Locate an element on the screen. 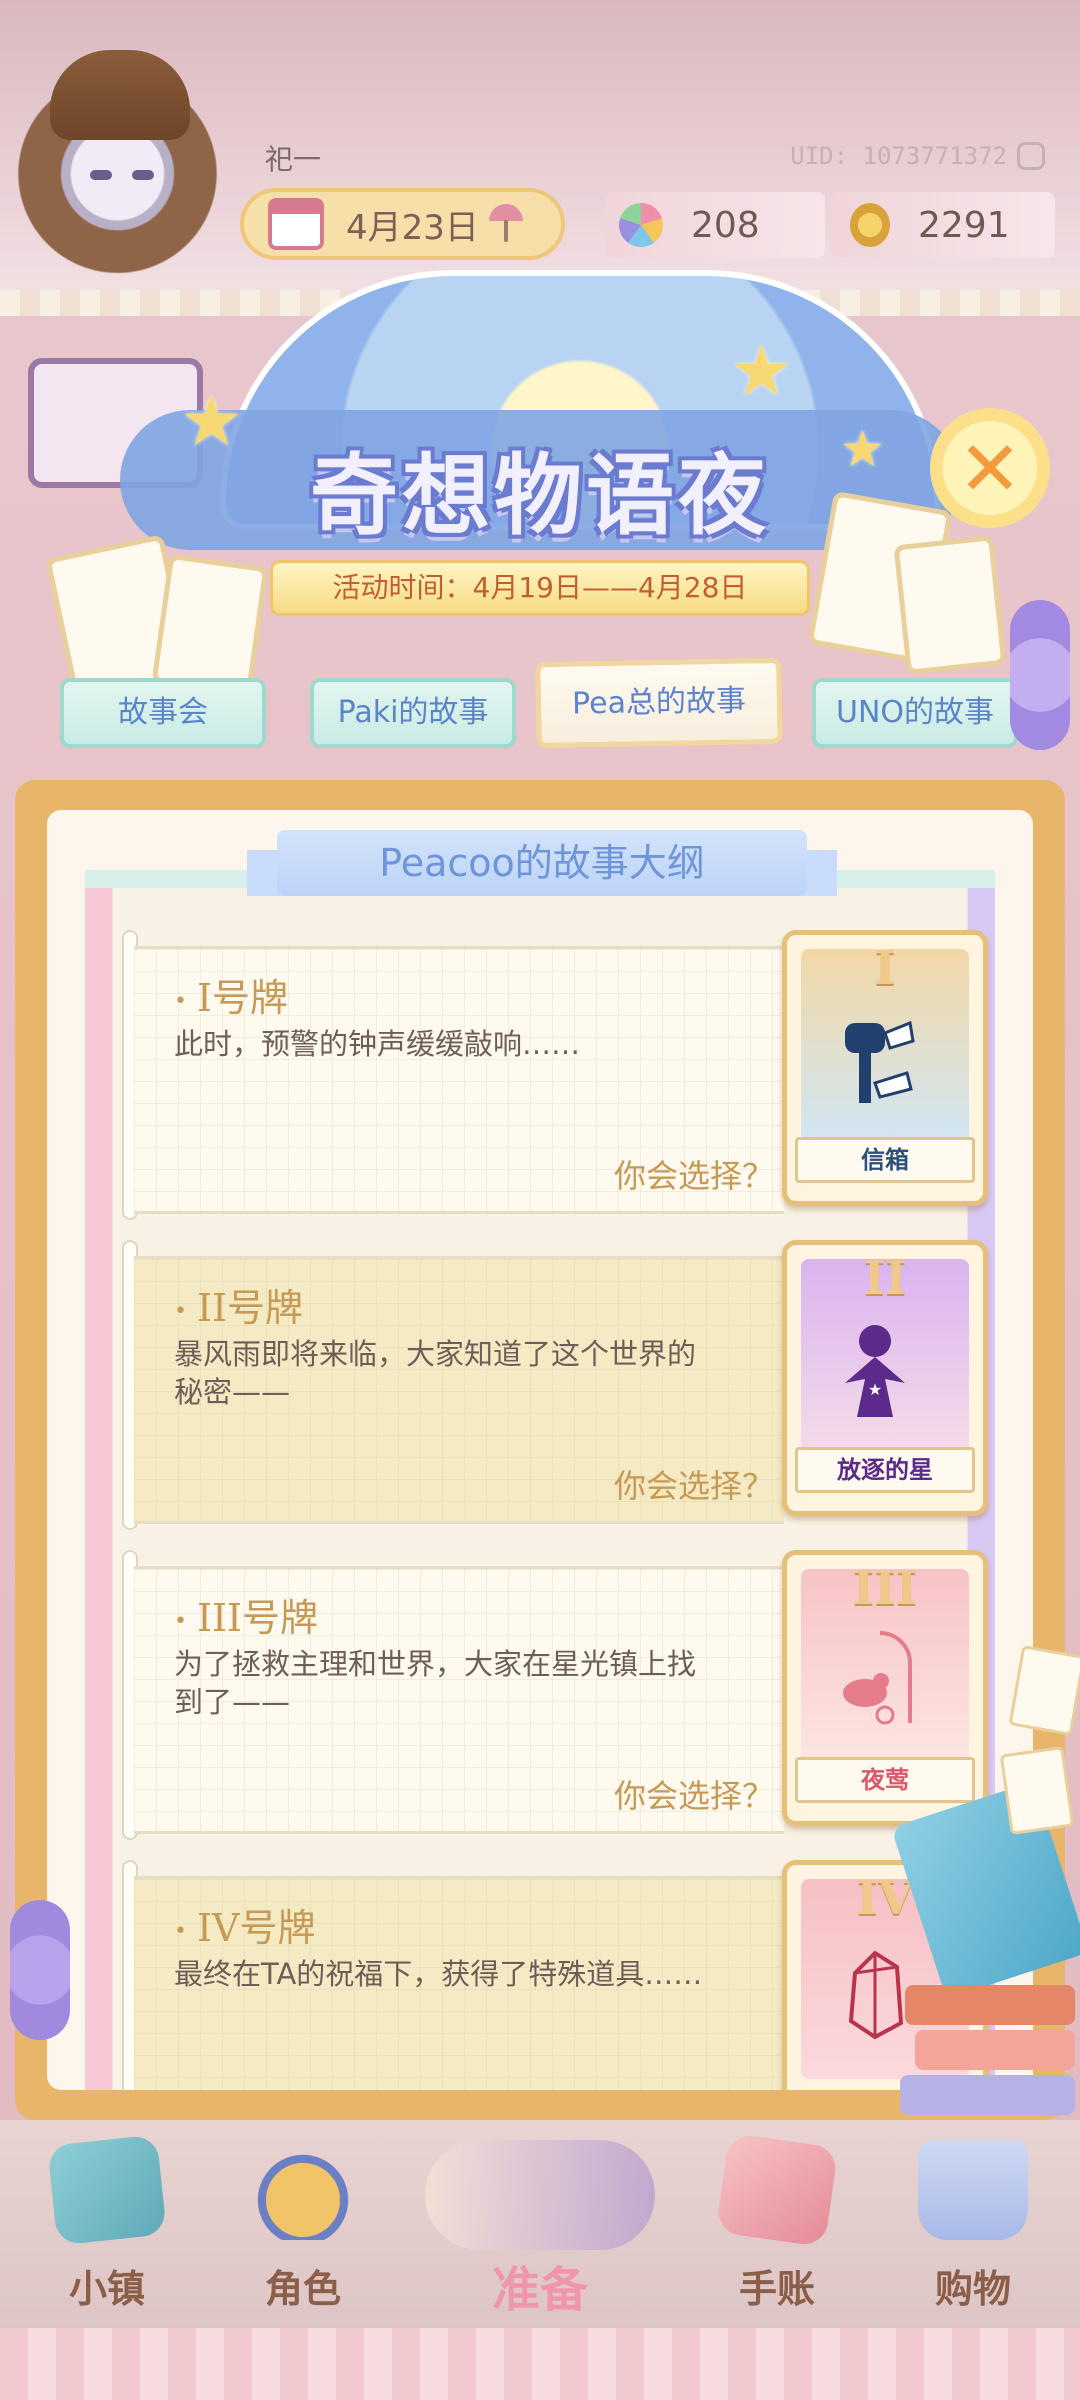  nav-journal: 手账 is located at coordinates (777, 2226).